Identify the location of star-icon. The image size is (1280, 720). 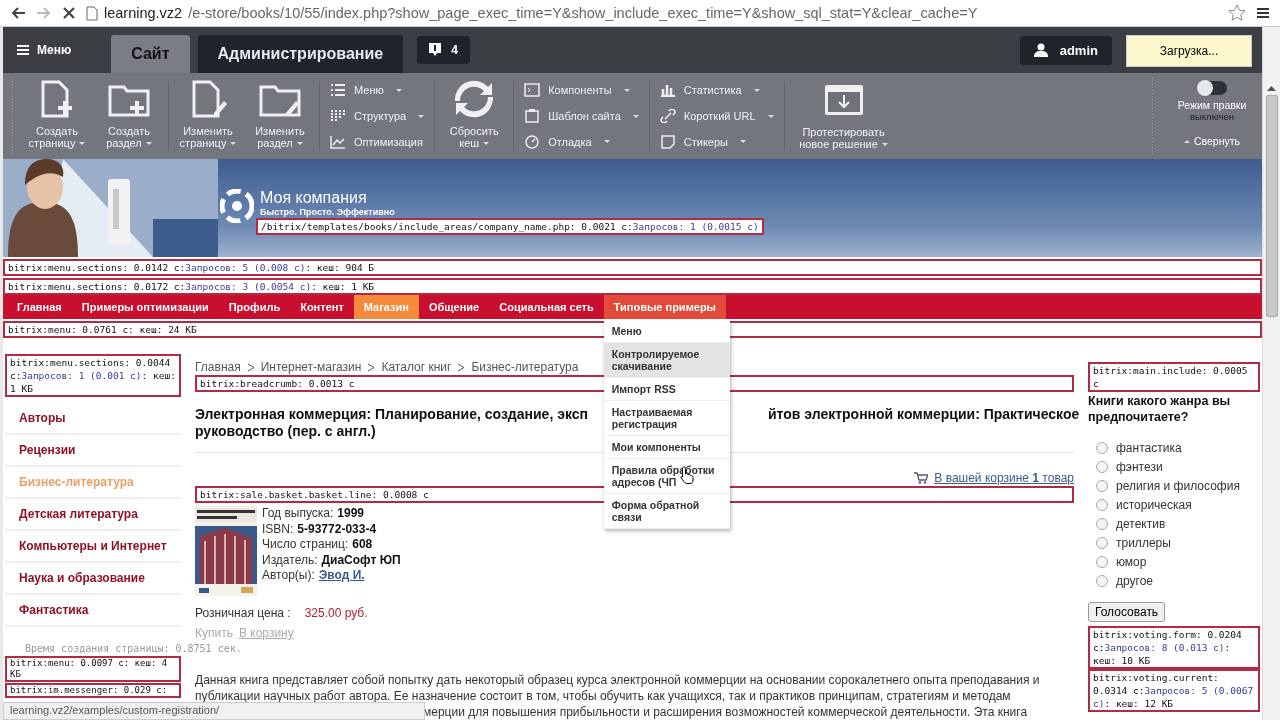
(1237, 13).